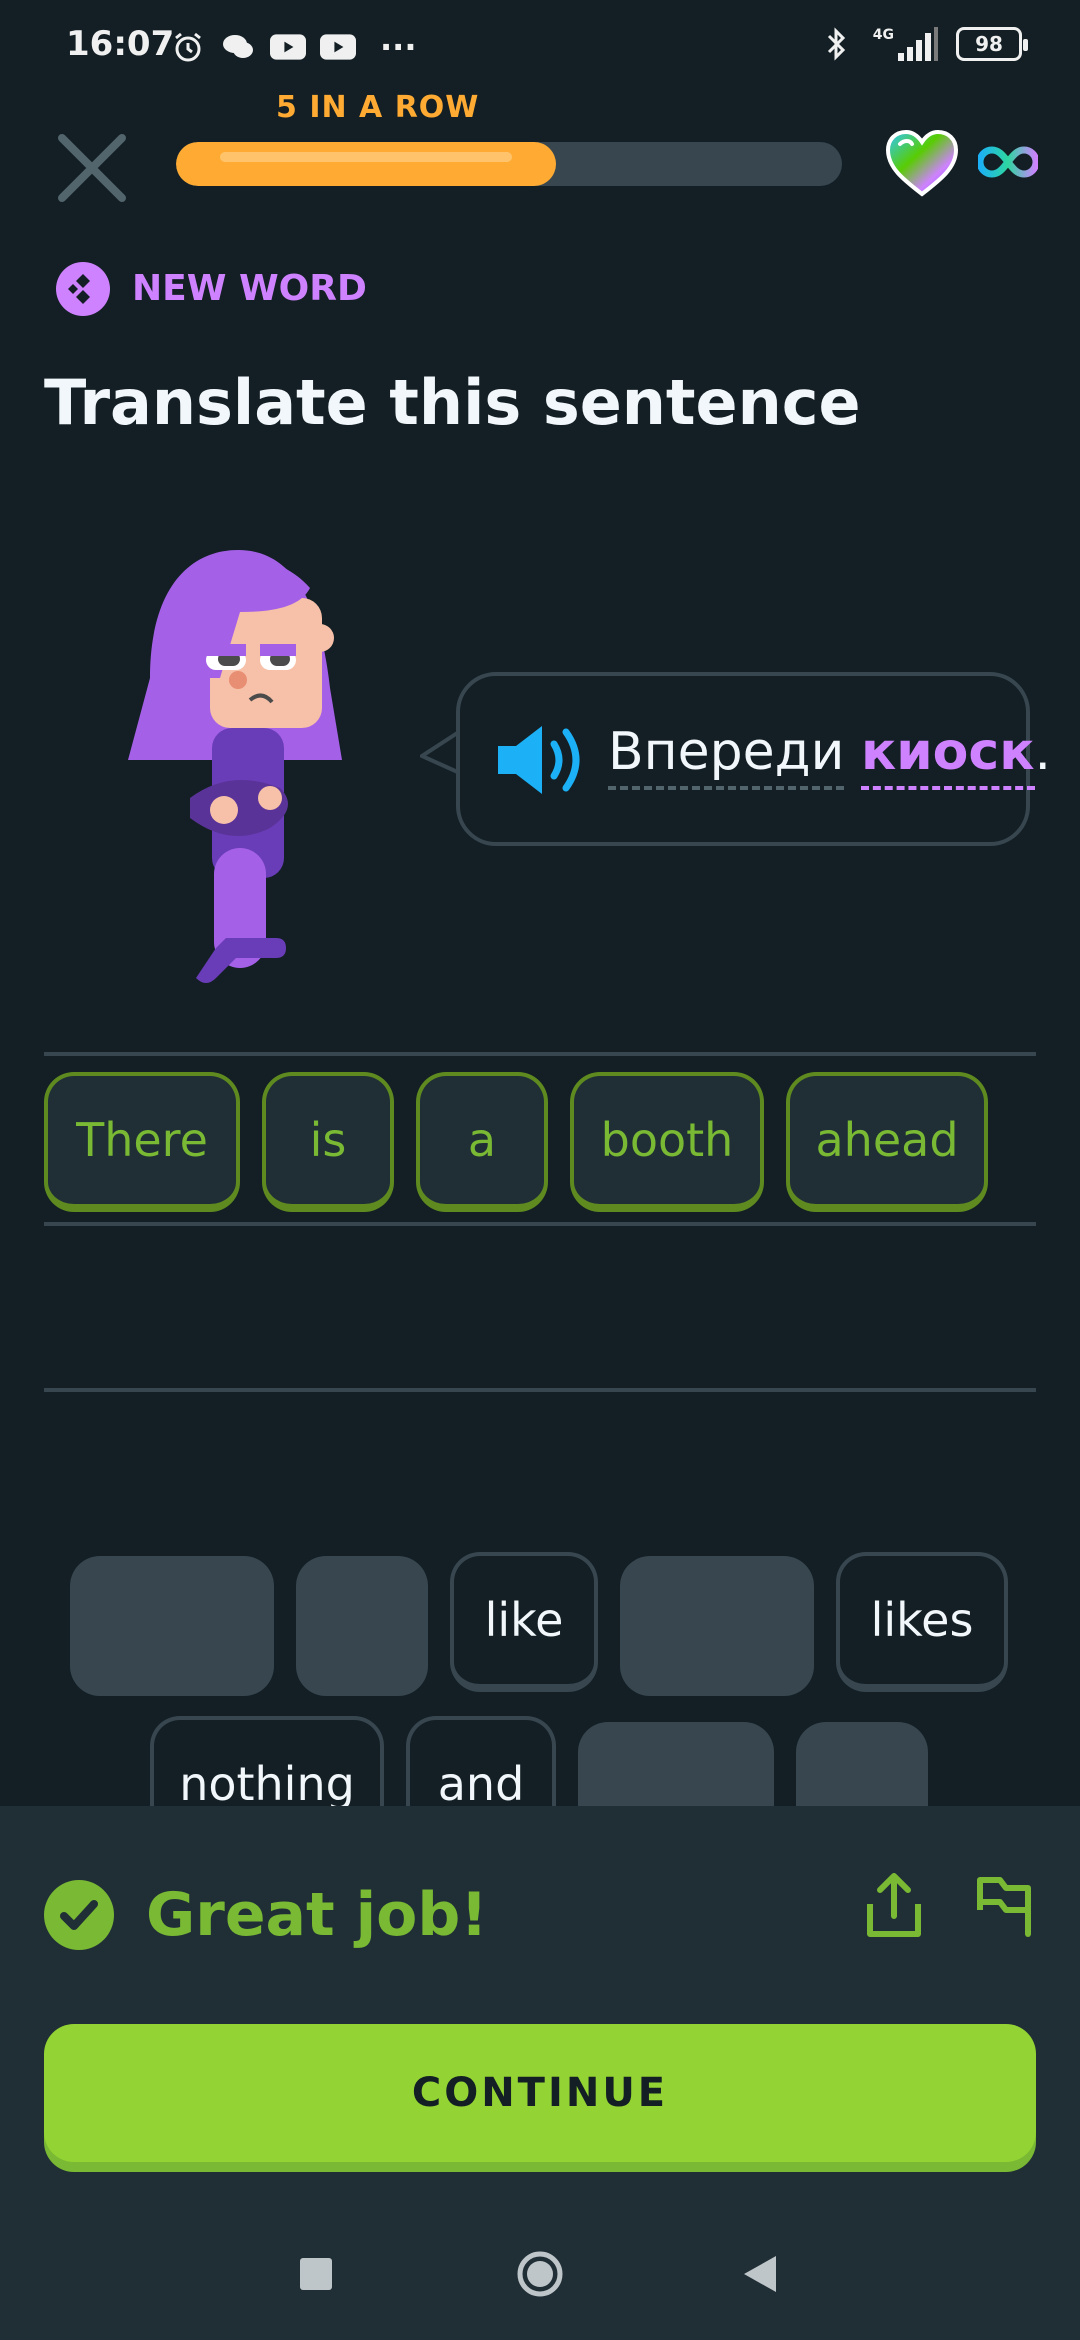  Describe the element at coordinates (524, 1622) in the screenshot. I see `word-bank-chip: like` at that location.